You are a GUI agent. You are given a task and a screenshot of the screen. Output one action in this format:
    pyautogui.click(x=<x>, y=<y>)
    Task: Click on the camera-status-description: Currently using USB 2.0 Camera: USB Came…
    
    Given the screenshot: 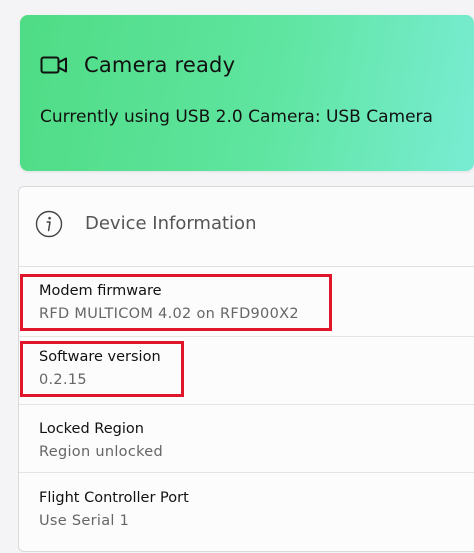 What is the action you would take?
    pyautogui.click(x=236, y=117)
    